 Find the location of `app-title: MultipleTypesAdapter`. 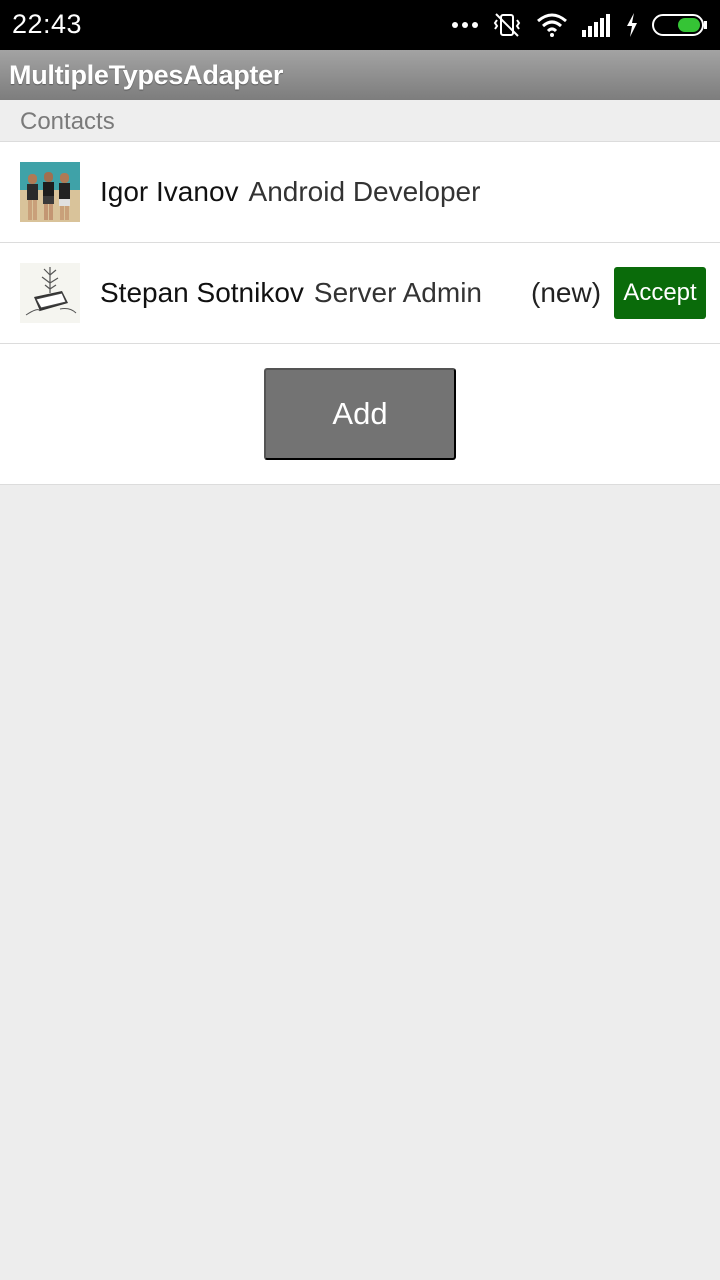

app-title: MultipleTypesAdapter is located at coordinates (146, 75).